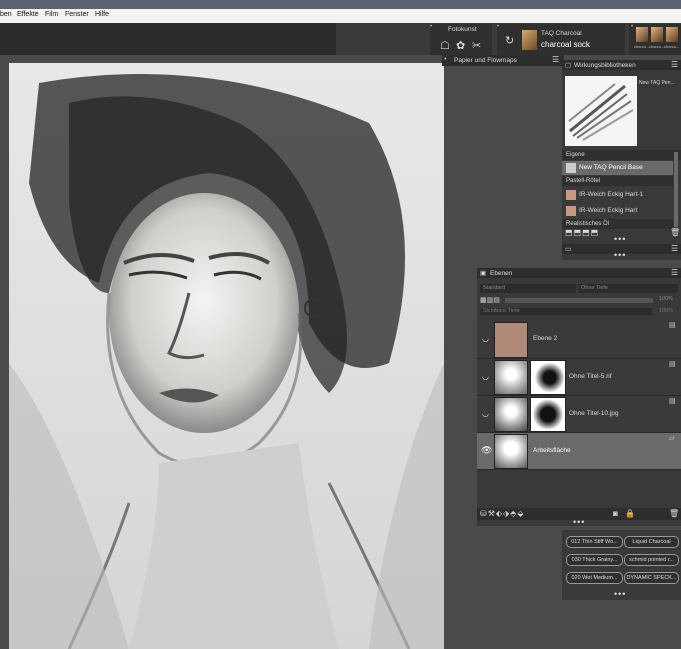 This screenshot has height=649, width=681. I want to click on brush-button: Liquid Charcoal, so click(651, 542).